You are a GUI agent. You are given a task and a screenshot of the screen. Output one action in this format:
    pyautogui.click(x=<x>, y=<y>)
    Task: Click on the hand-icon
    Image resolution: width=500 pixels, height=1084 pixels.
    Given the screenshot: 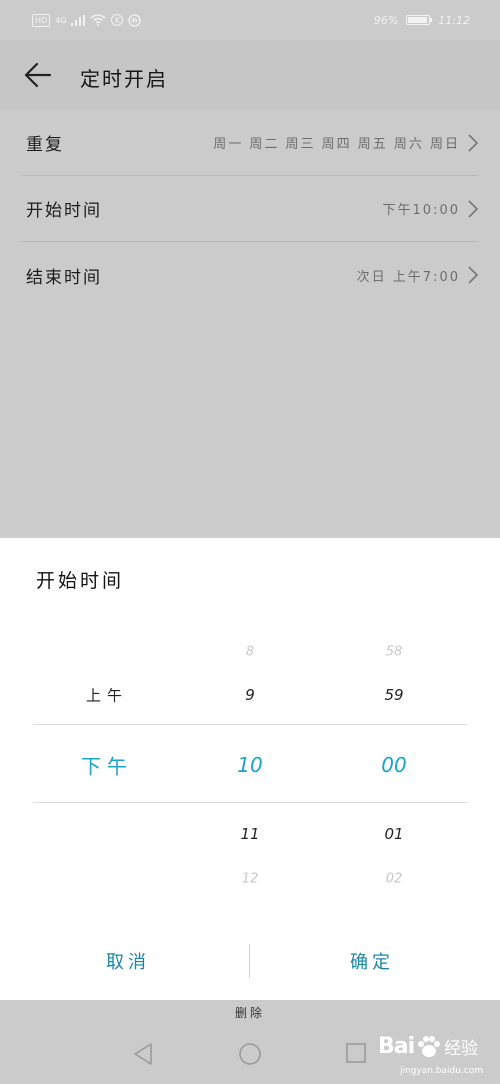 What is the action you would take?
    pyautogui.click(x=135, y=20)
    